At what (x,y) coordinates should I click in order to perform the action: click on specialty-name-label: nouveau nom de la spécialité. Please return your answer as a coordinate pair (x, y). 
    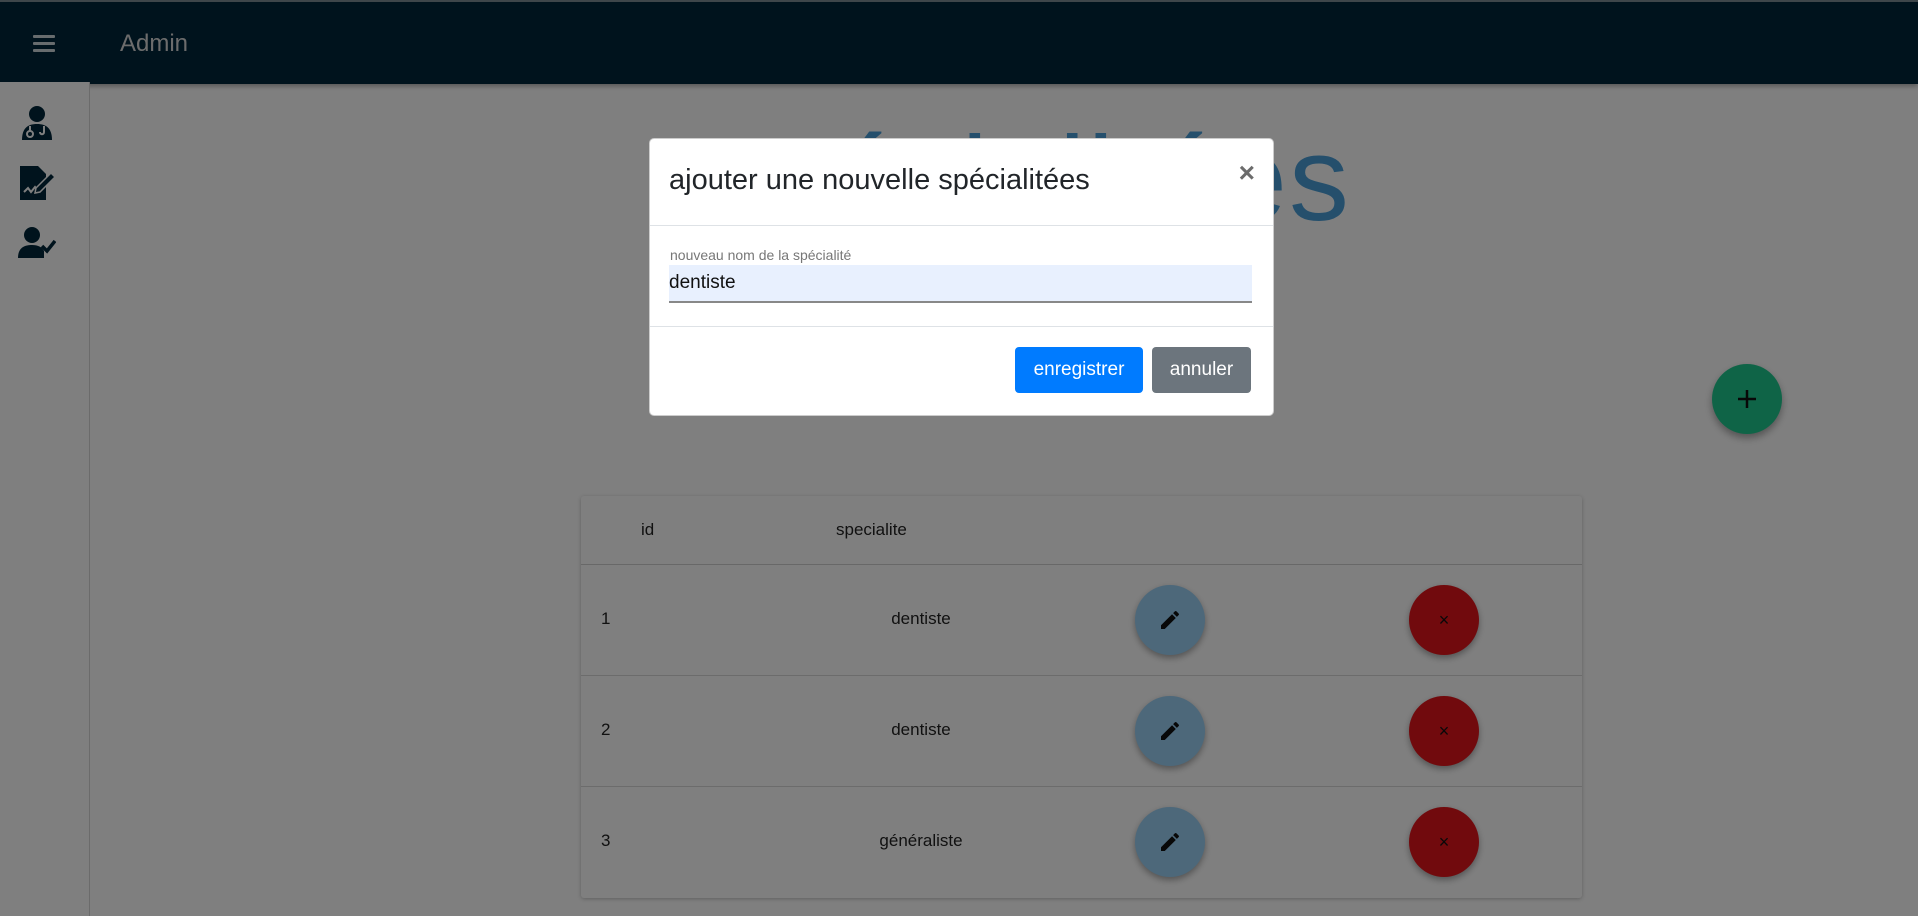
    Looking at the image, I should click on (761, 255).